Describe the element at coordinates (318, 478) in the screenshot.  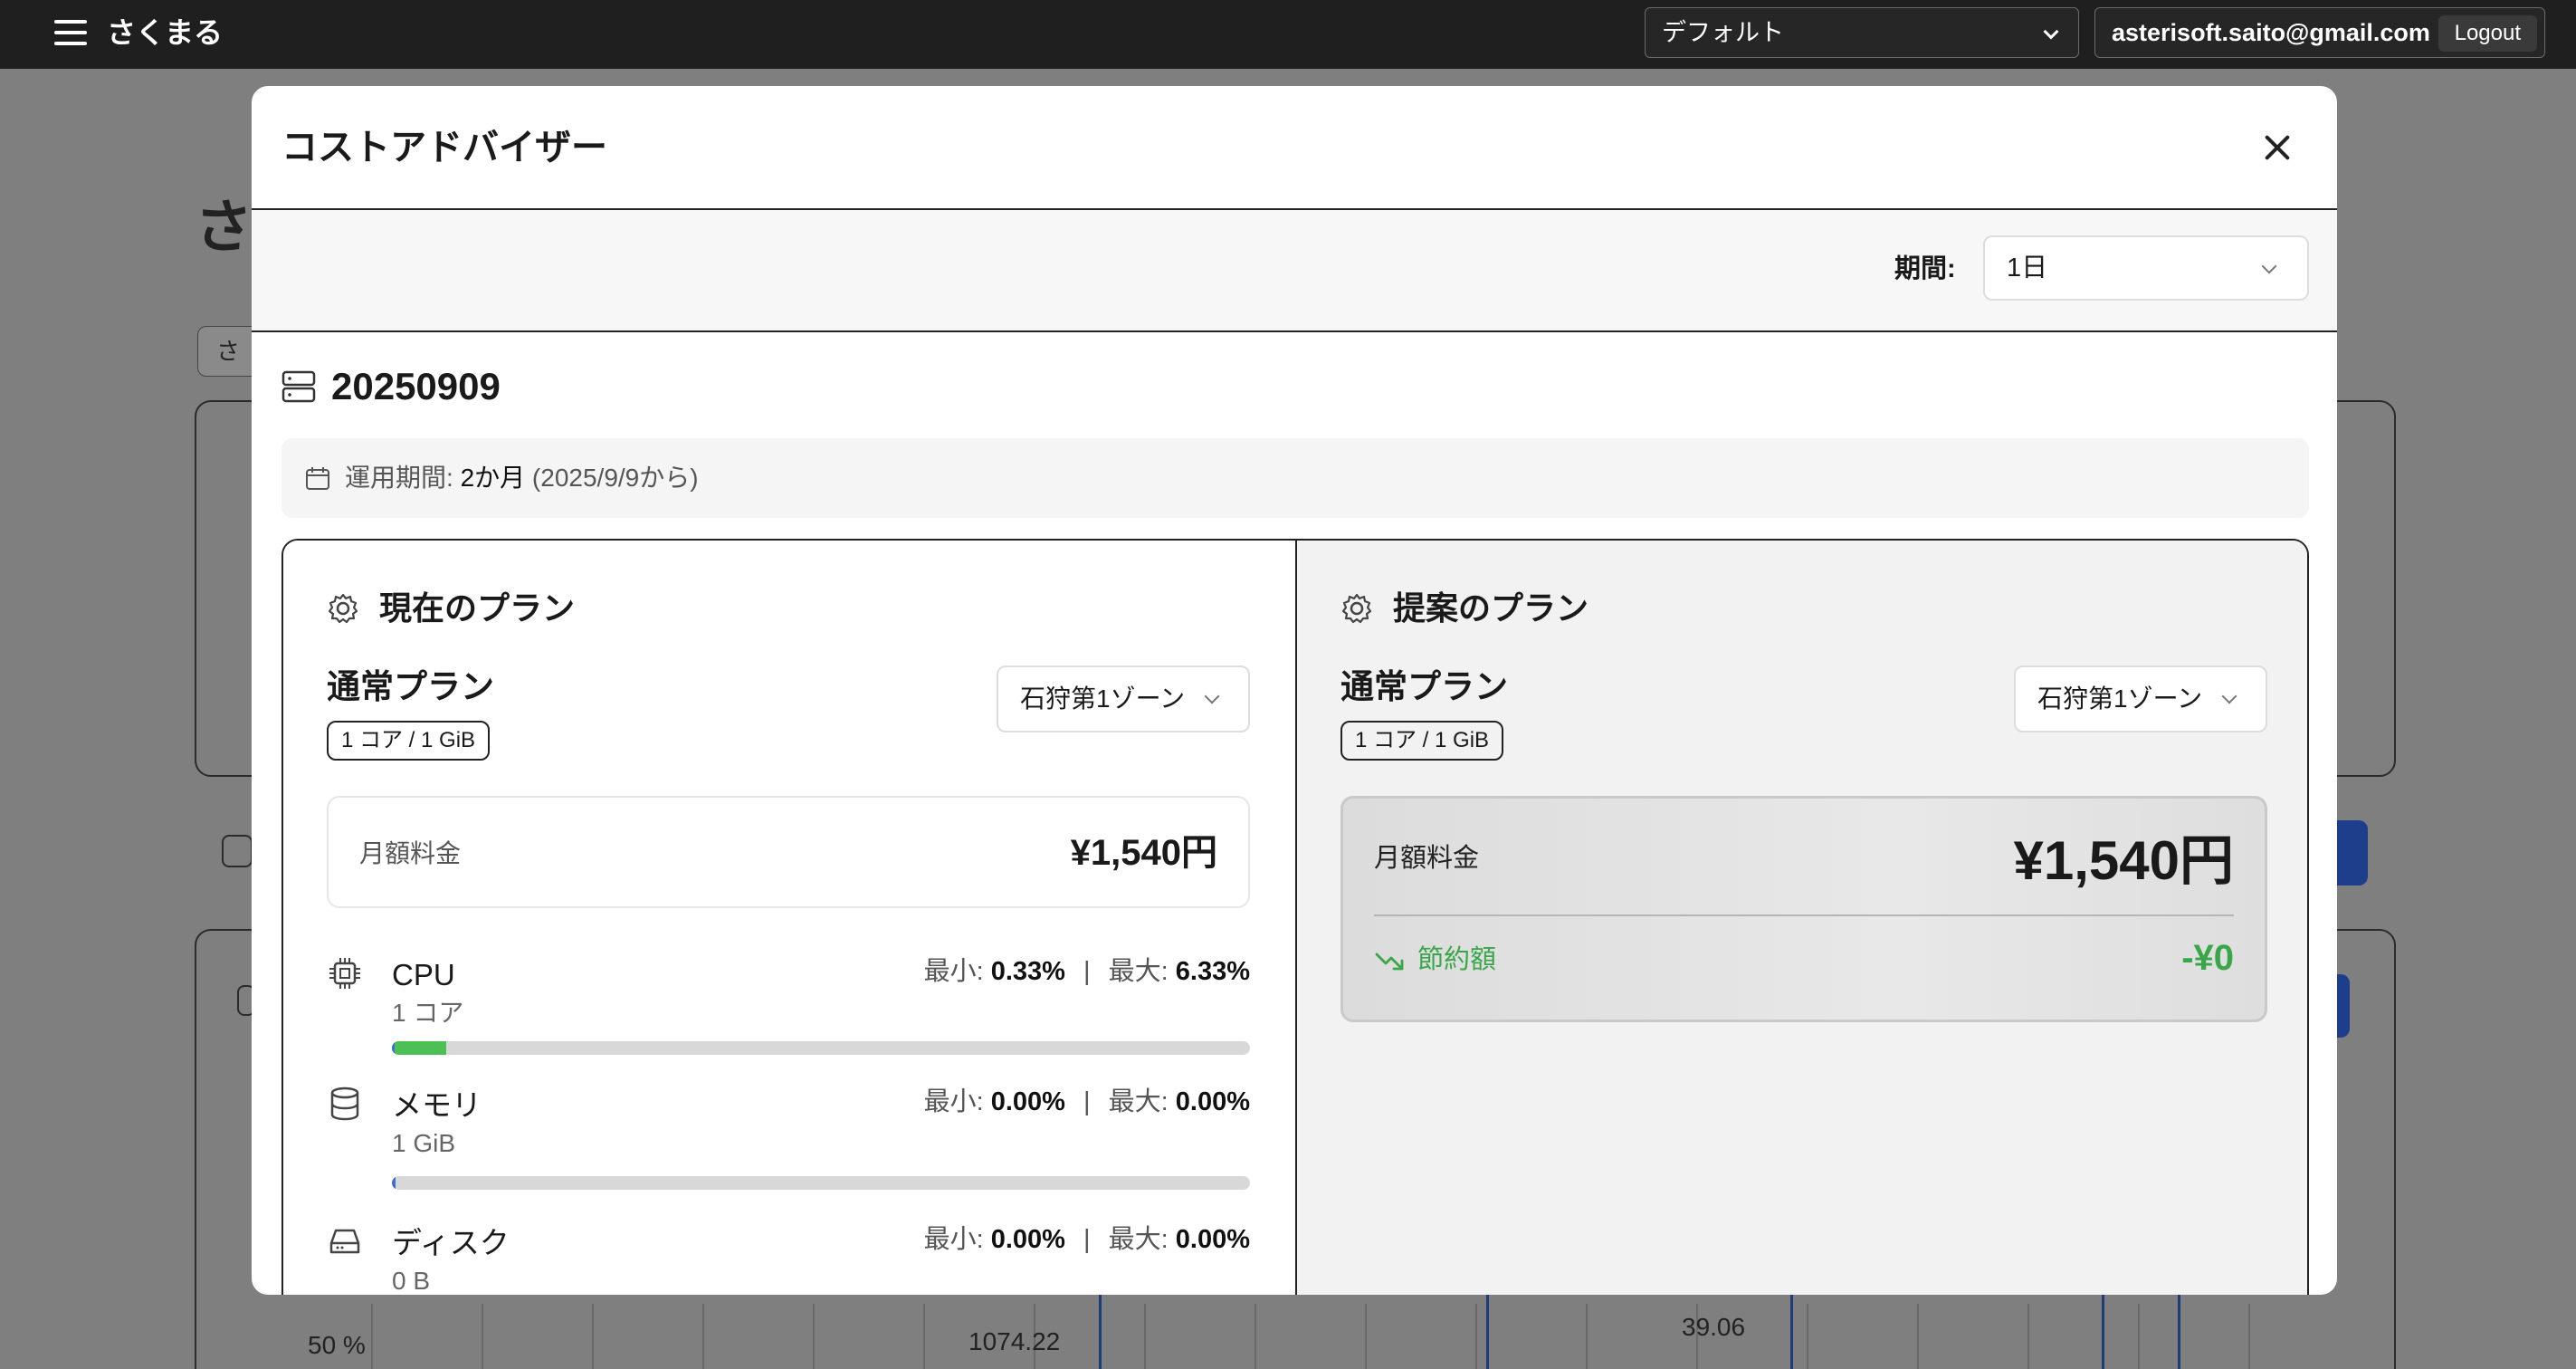
I see `calendar-icon` at that location.